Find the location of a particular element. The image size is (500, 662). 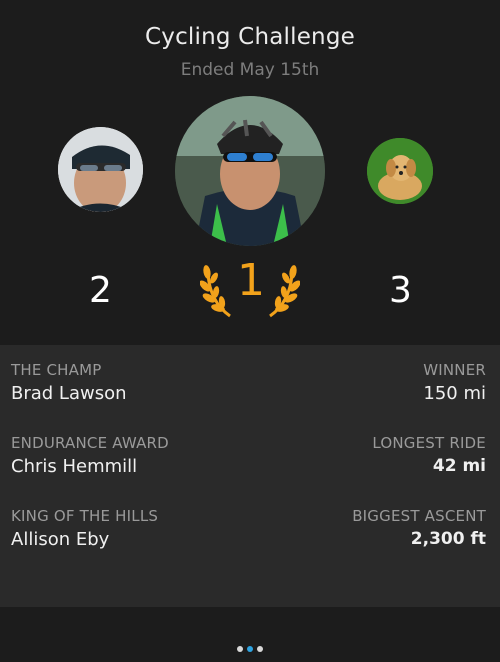

stat-value: 2,300 ft is located at coordinates (448, 539).